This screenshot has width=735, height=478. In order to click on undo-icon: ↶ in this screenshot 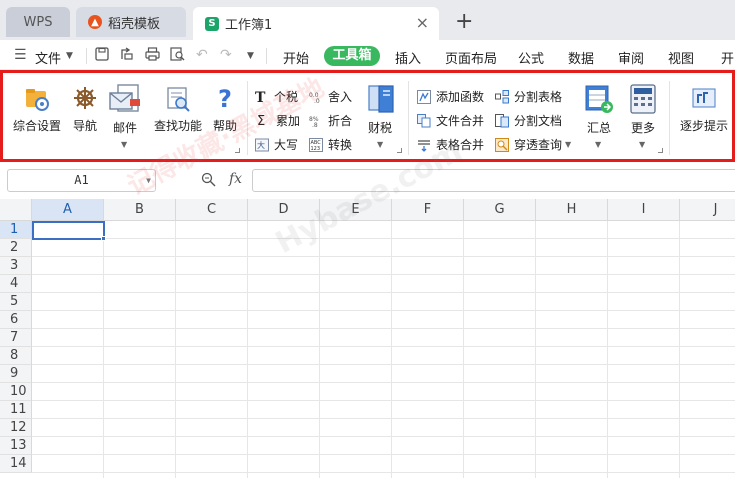, I will do `click(202, 55)`.